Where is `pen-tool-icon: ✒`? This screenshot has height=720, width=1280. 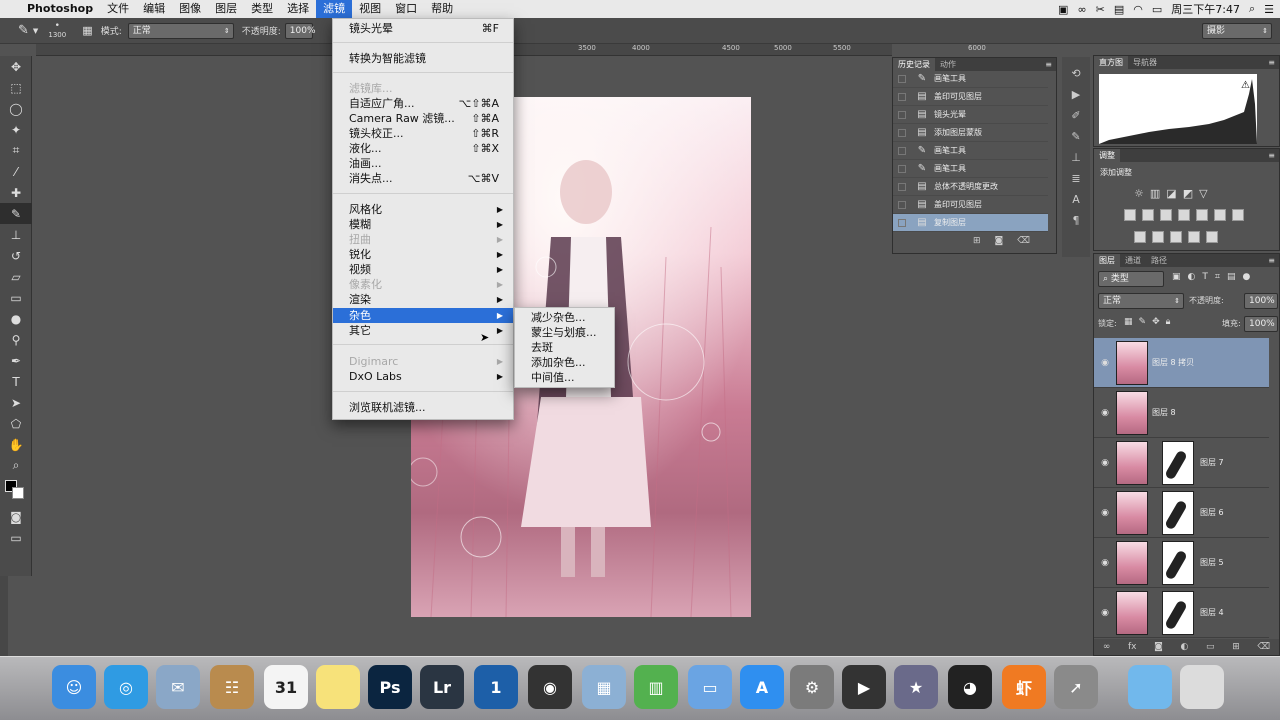 pen-tool-icon: ✒ is located at coordinates (16, 360).